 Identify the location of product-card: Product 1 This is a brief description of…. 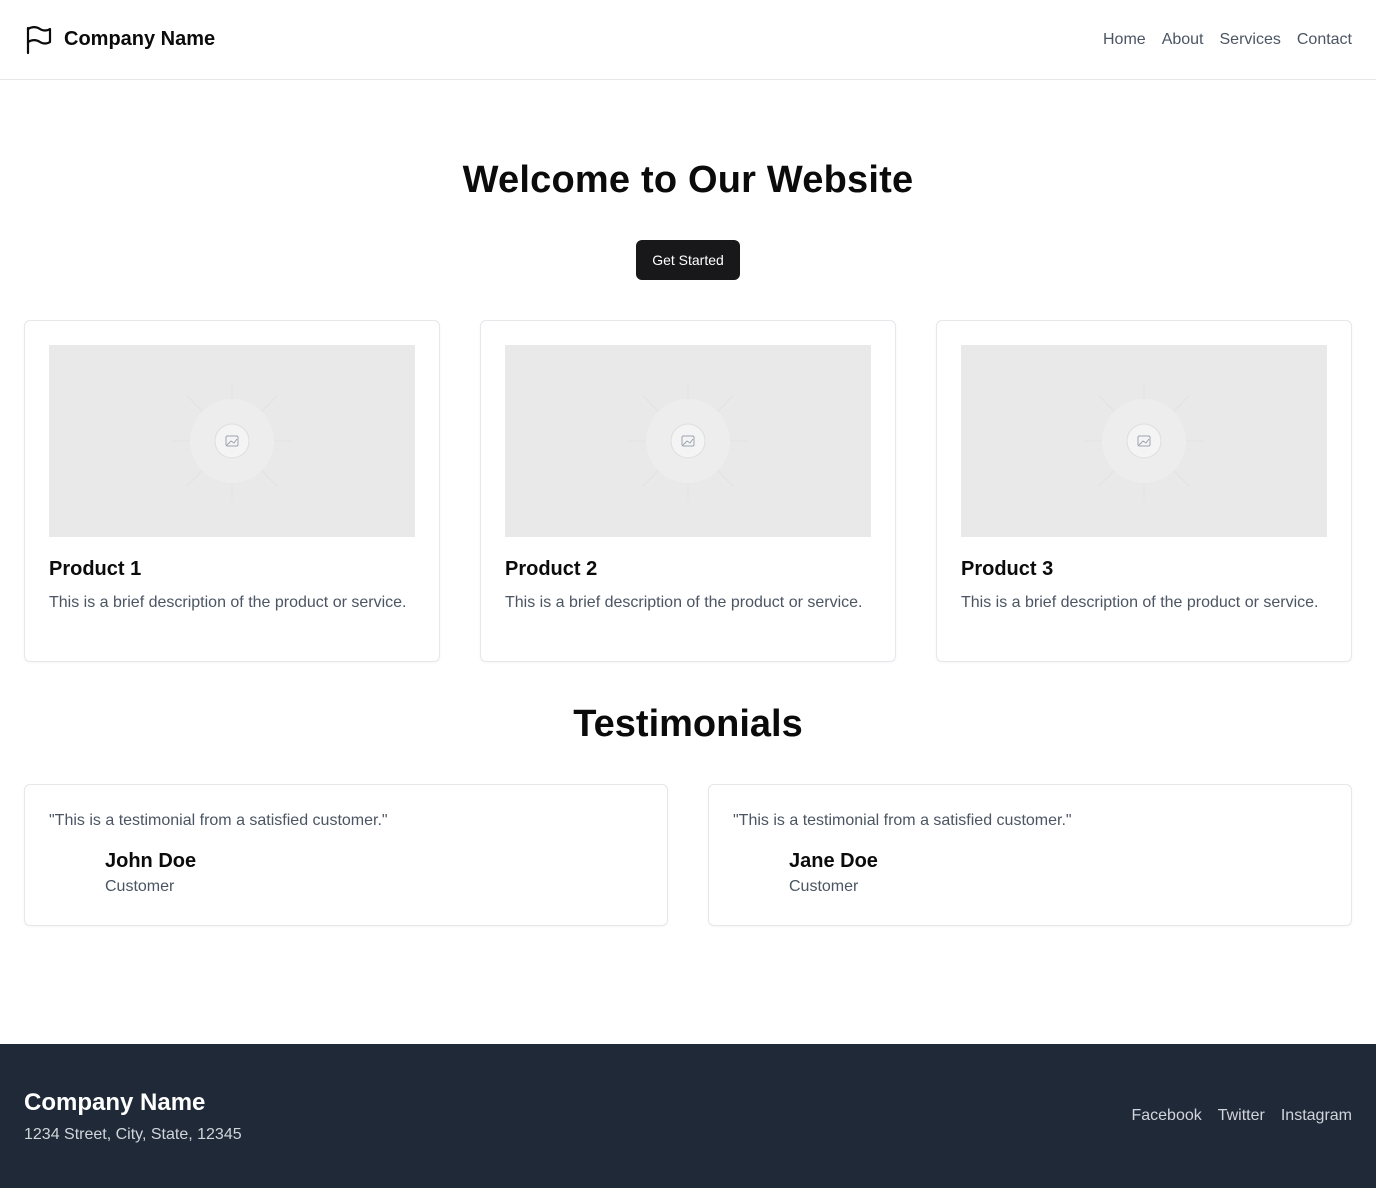
(232, 491).